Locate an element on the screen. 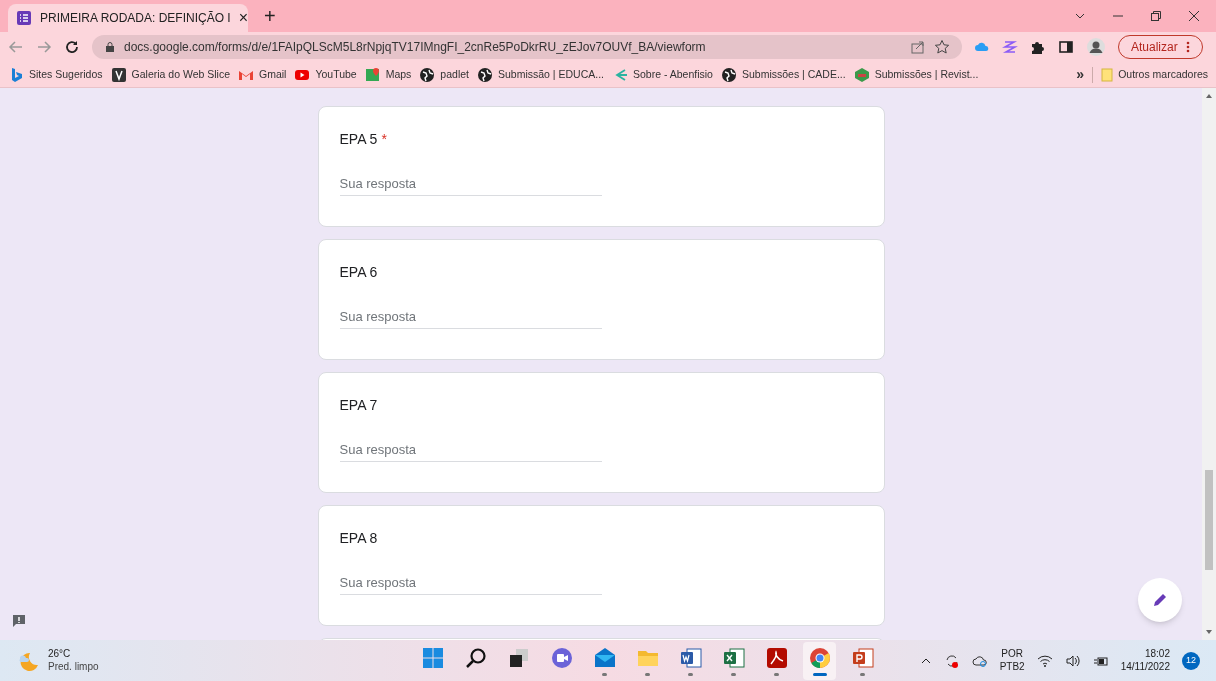 Image resolution: width=1216 pixels, height=681 pixels. keyboard-layout-text: PTB2 is located at coordinates (1012, 666).